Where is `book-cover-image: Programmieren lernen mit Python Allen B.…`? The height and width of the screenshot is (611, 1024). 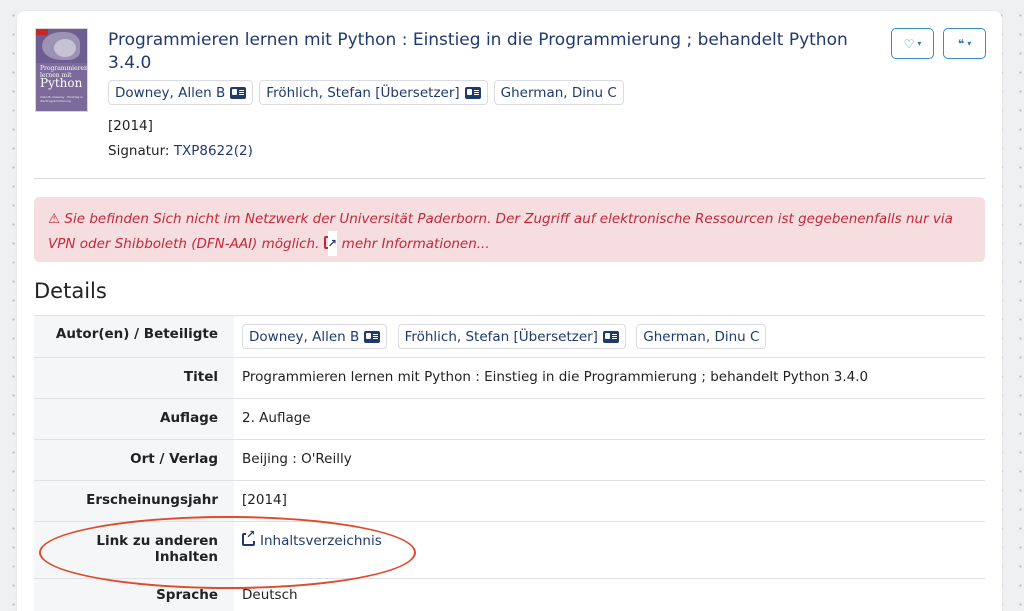 book-cover-image: Programmieren lernen mit Python Allen B.… is located at coordinates (61, 70).